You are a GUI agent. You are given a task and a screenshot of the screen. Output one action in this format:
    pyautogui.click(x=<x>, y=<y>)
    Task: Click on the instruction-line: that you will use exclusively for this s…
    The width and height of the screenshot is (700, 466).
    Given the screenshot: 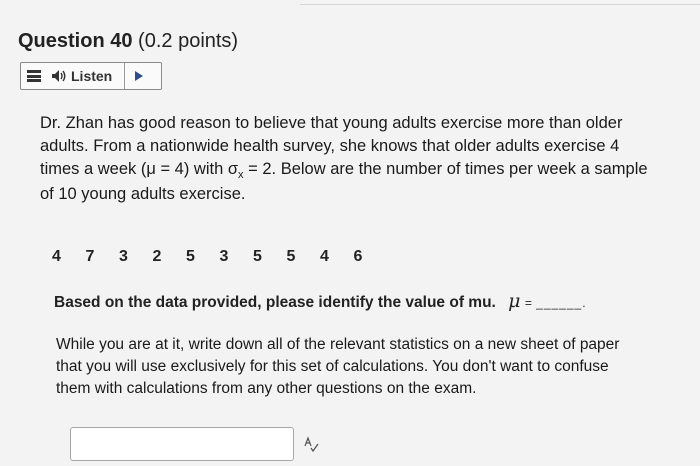 What is the action you would take?
    pyautogui.click(x=332, y=366)
    